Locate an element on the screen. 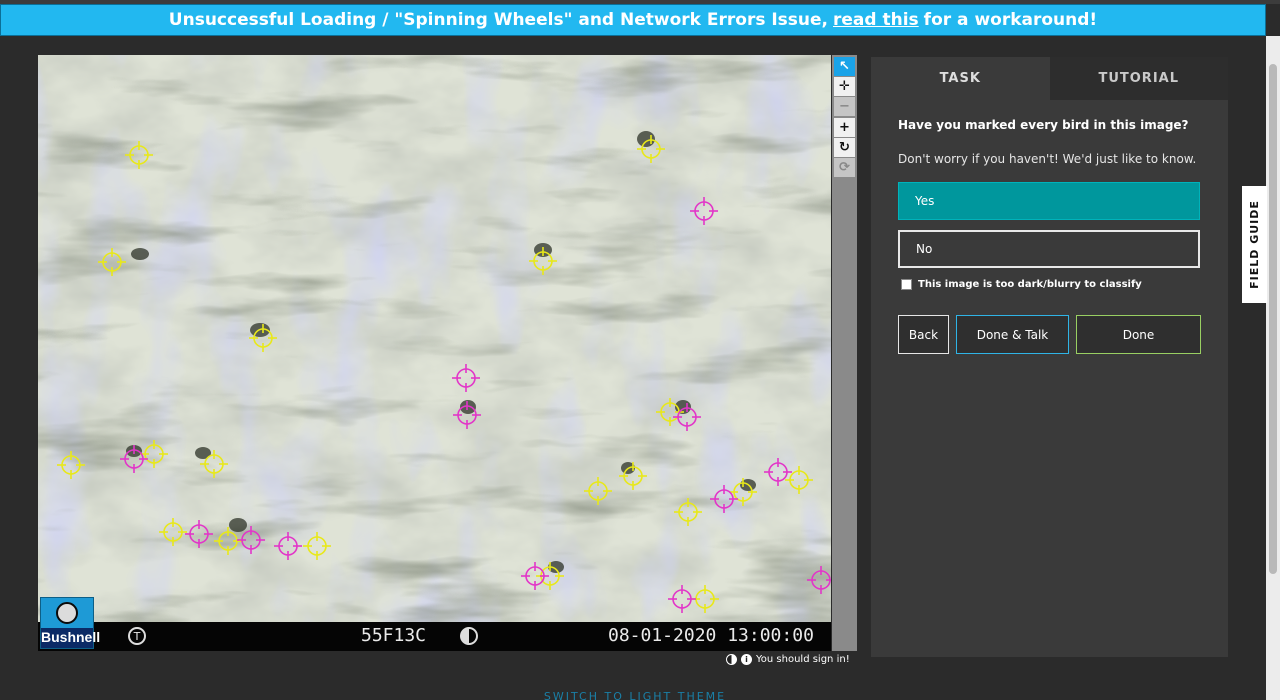 The image size is (1280, 700). camera-datetime: 08-01-2020 13:00:00 is located at coordinates (711, 635).